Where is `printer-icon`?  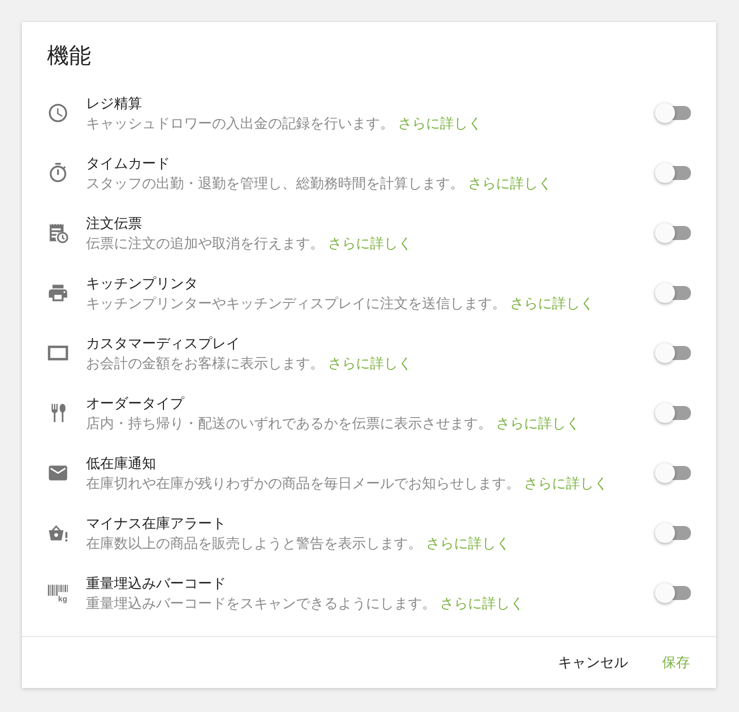 printer-icon is located at coordinates (58, 293).